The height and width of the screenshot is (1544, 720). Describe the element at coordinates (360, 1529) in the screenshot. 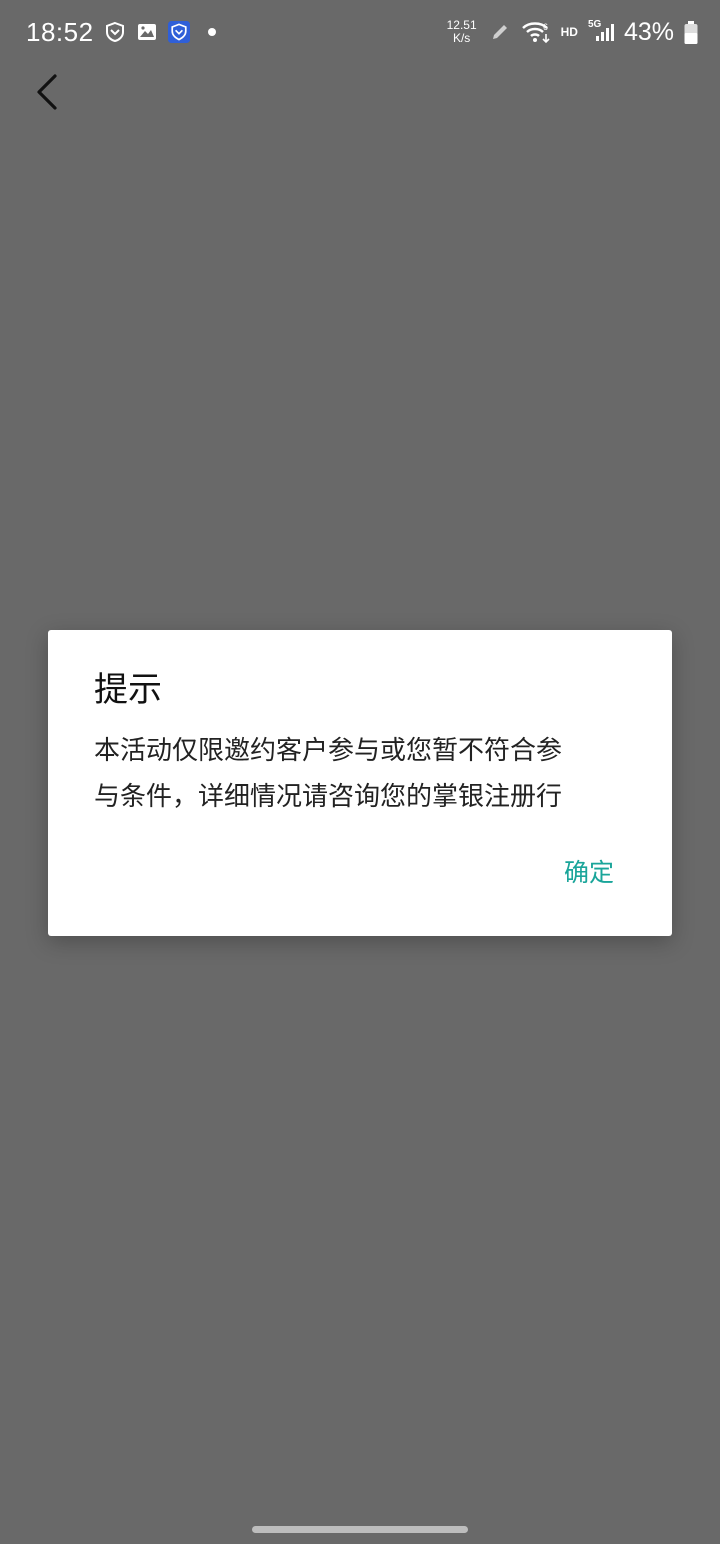

I see `home-indicator` at that location.